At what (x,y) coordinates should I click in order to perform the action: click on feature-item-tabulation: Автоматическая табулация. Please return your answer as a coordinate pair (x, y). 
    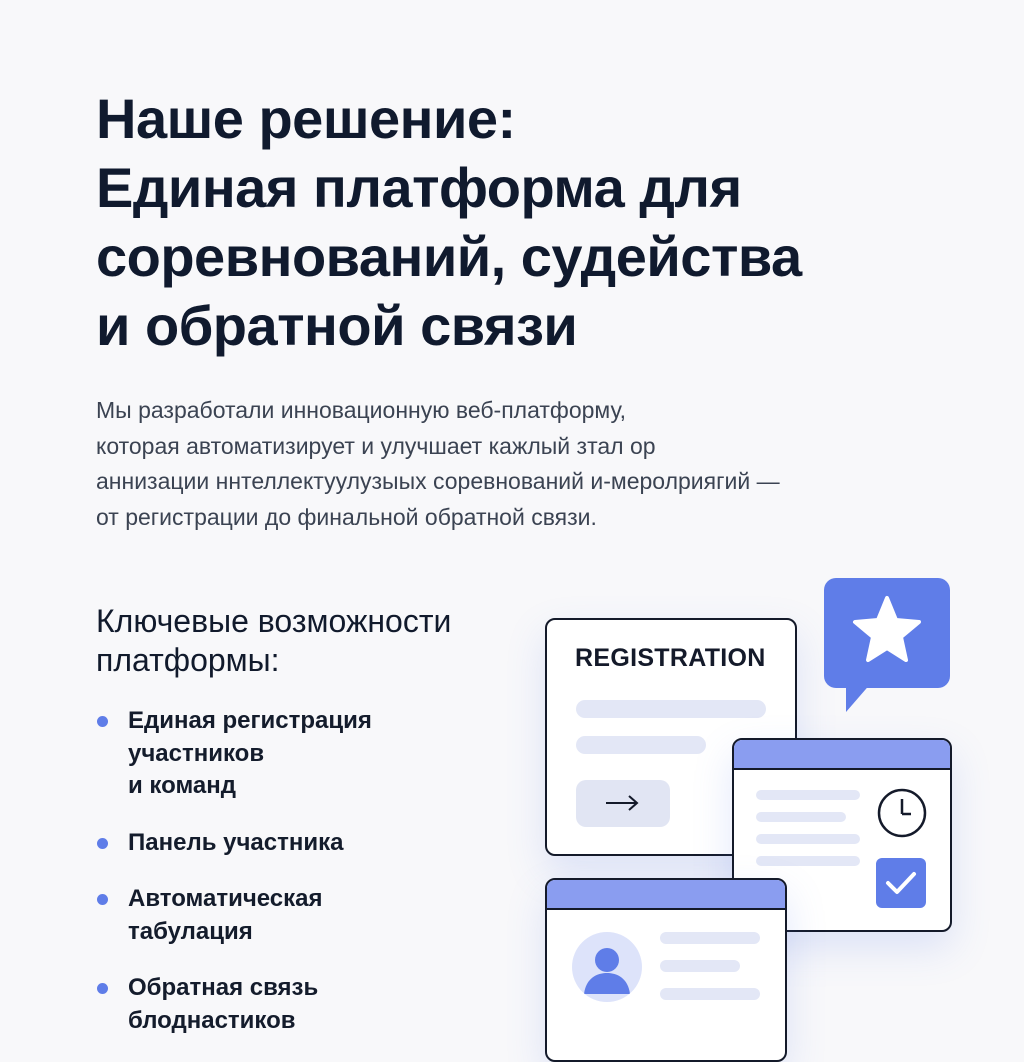
    Looking at the image, I should click on (234, 915).